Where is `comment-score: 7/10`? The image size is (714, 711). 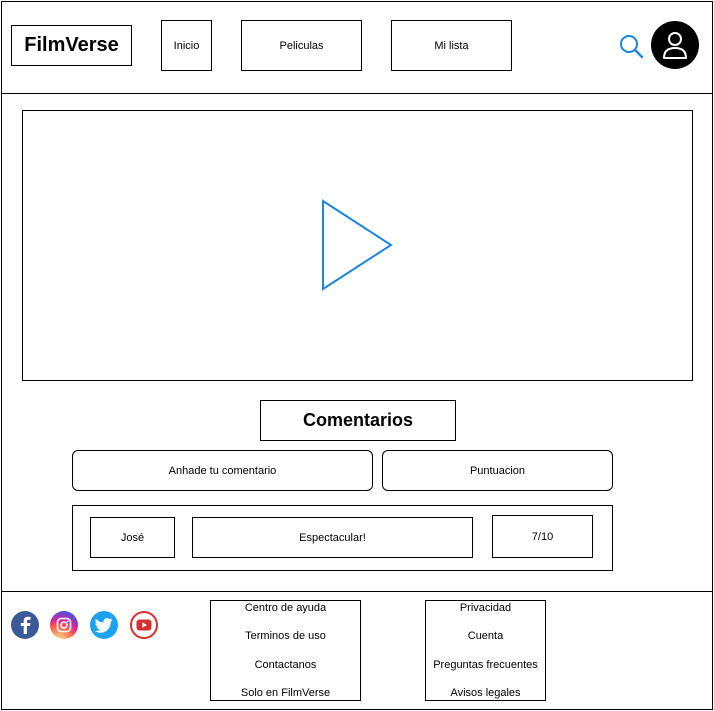 comment-score: 7/10 is located at coordinates (542, 536).